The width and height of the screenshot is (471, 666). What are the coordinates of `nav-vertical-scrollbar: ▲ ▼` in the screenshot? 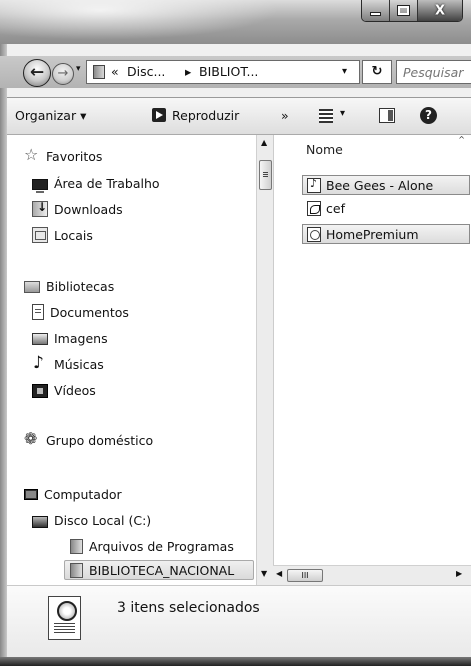 It's located at (264, 360).